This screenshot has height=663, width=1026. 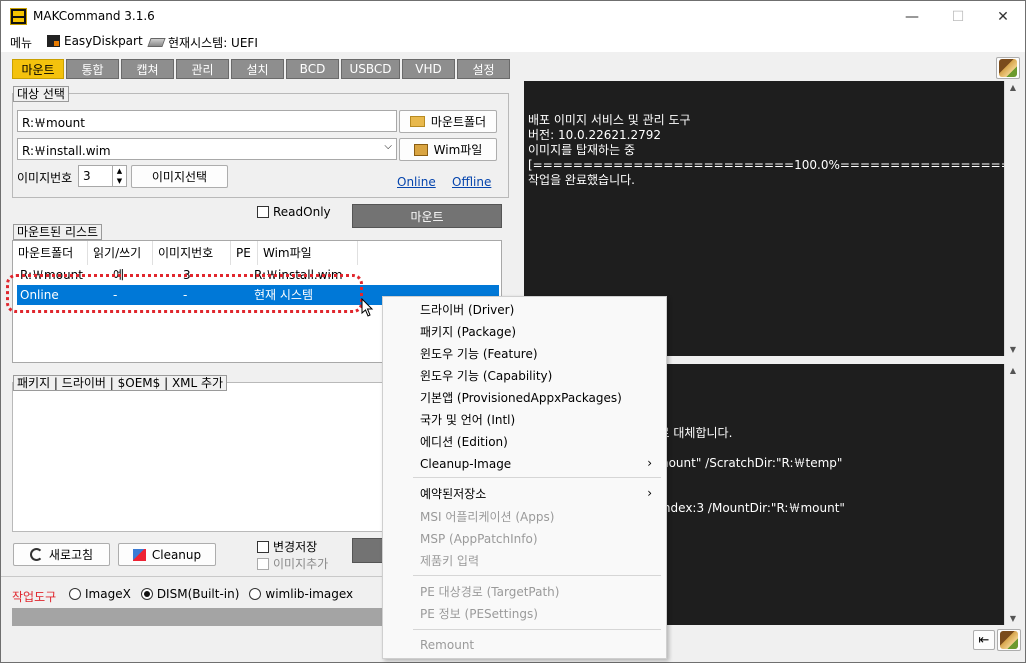 I want to click on tool-radio-group: ImageX DISM(Built-in) wimlib-imagex, so click(x=211, y=594).